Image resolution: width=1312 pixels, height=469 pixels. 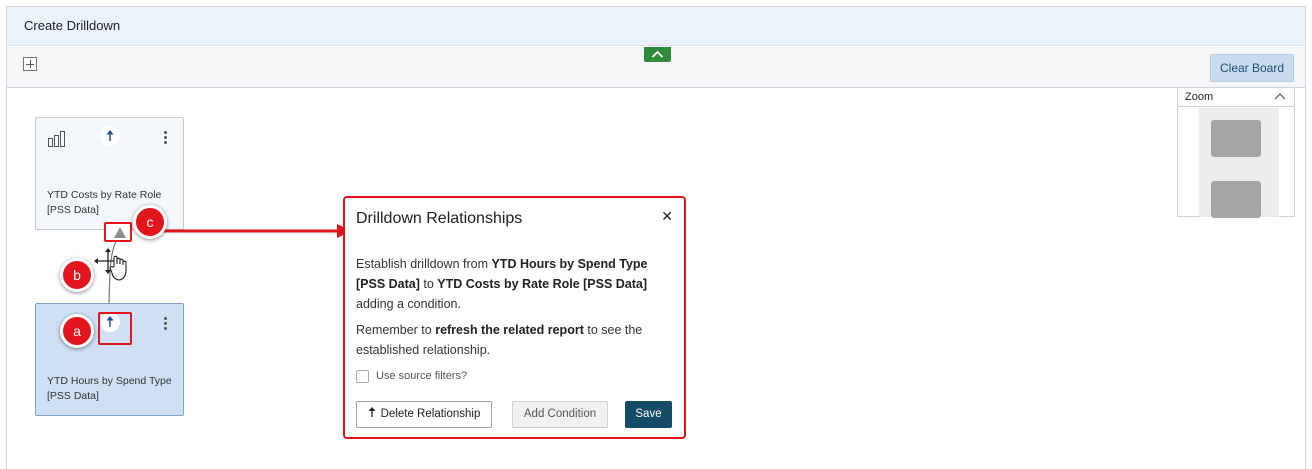 I want to click on delete-relationship-button: Delete Relationship, so click(x=424, y=414).